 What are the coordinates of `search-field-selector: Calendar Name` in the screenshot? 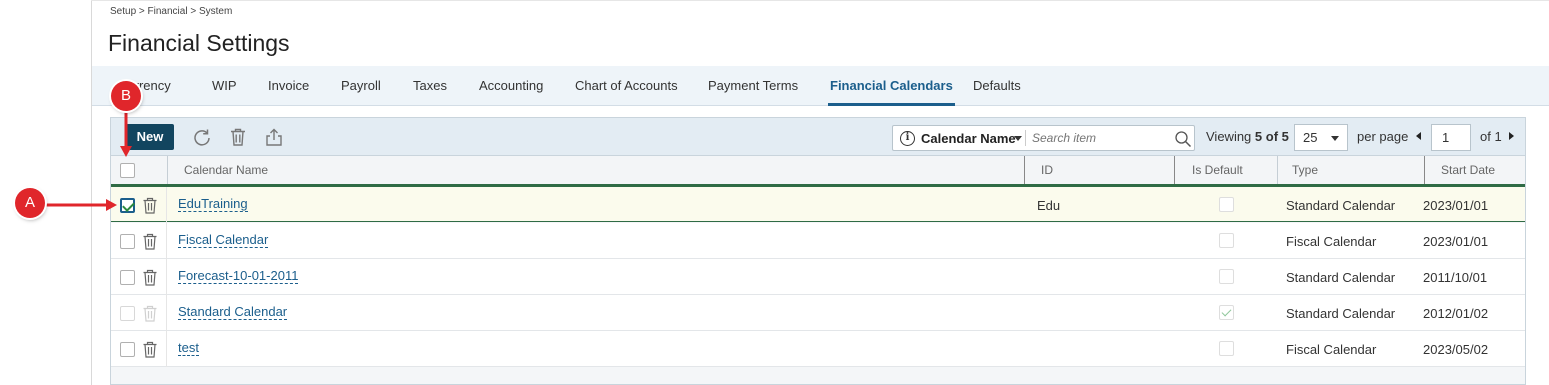 It's located at (968, 138).